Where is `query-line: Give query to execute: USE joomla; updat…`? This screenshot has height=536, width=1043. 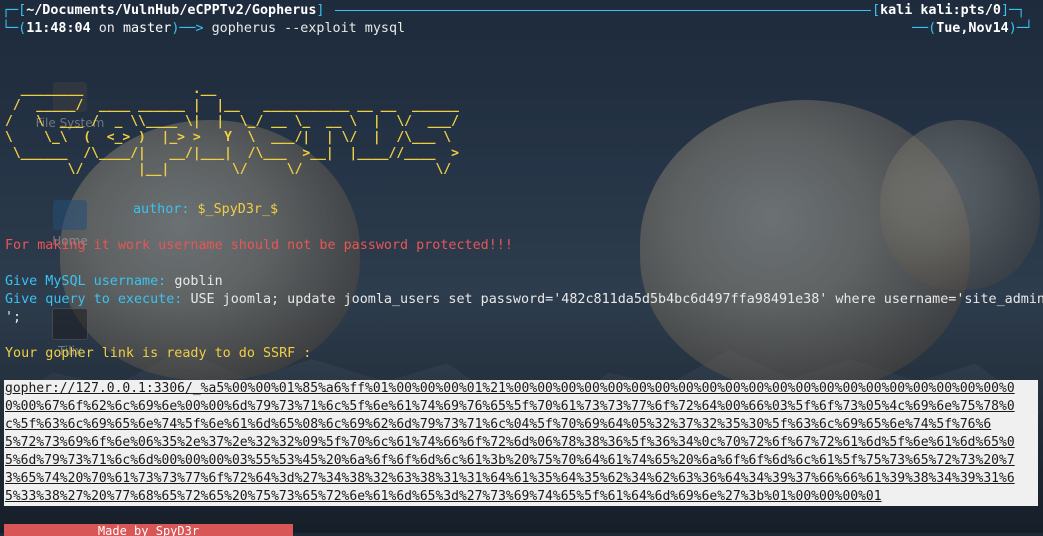 query-line: Give query to execute: USE joomla; updat… is located at coordinates (524, 300).